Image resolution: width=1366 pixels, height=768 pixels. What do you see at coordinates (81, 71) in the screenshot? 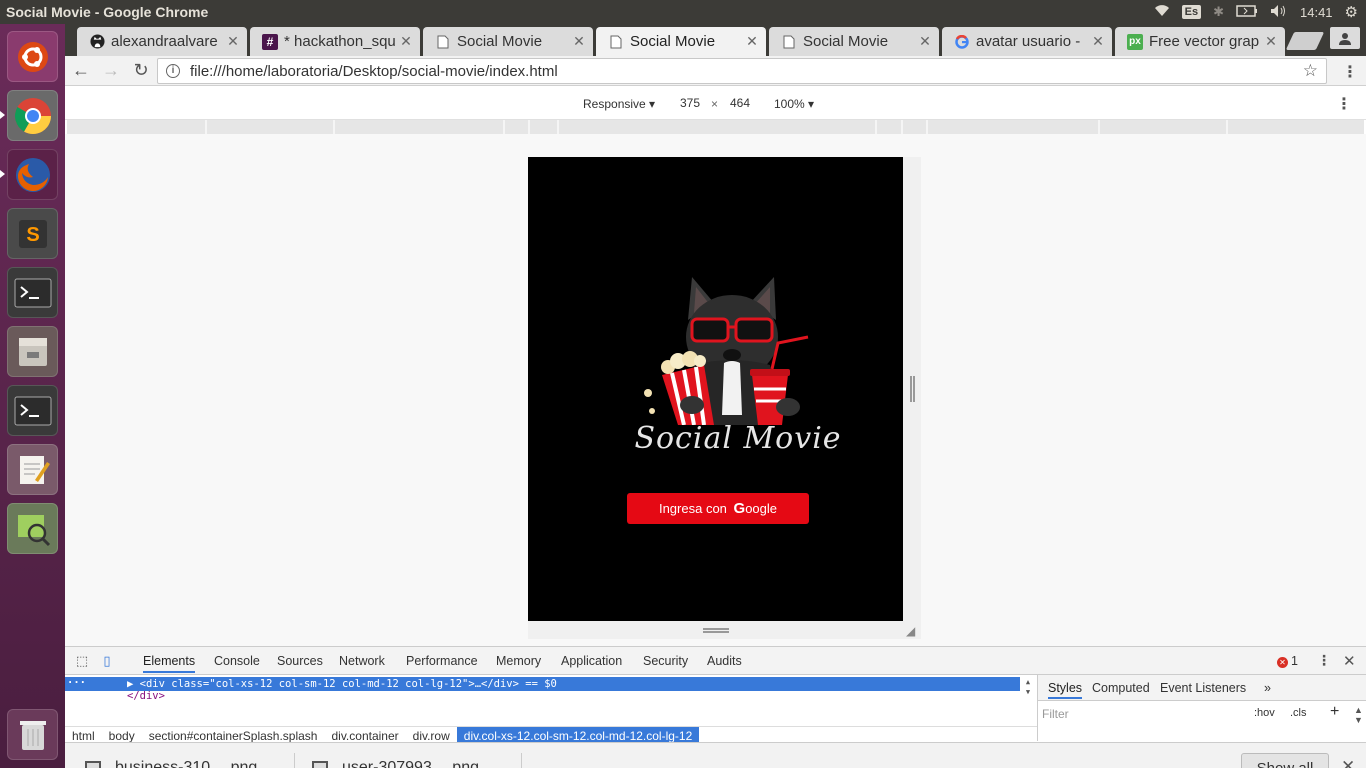
I see `back-arrow-icon: ←` at bounding box center [81, 71].